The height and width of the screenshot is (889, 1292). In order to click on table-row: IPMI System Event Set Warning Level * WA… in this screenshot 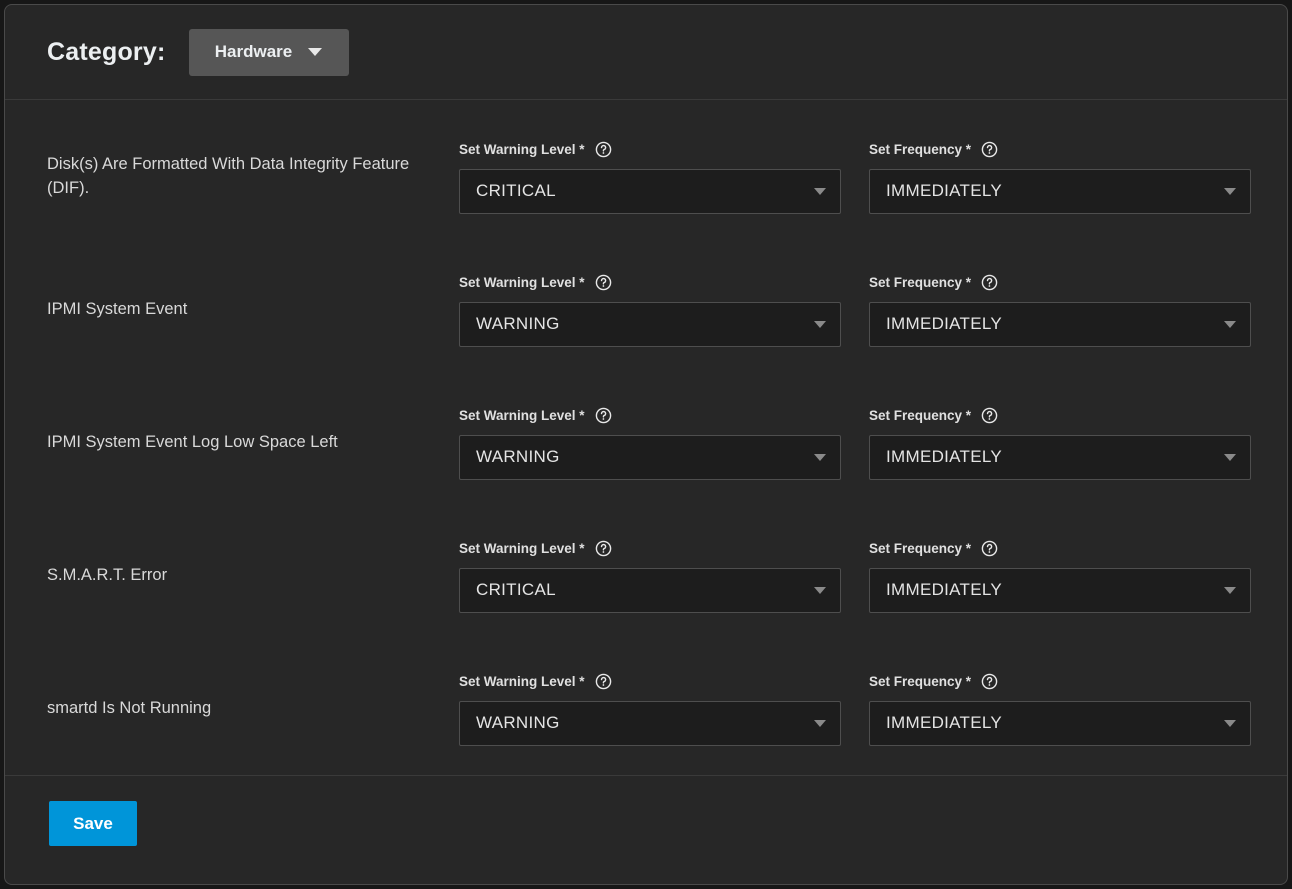, I will do `click(646, 309)`.